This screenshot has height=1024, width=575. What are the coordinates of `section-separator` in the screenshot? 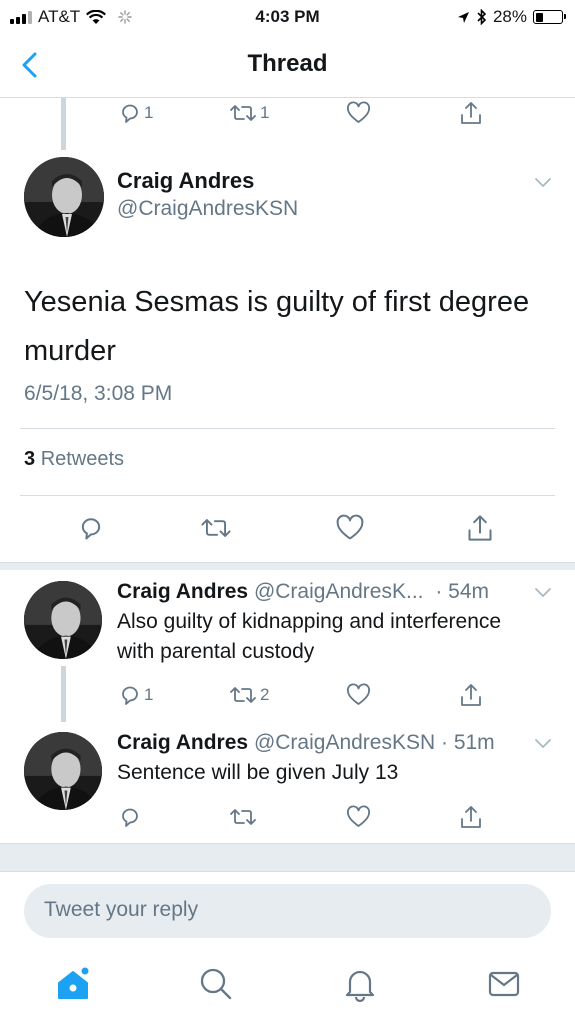 It's located at (287, 566).